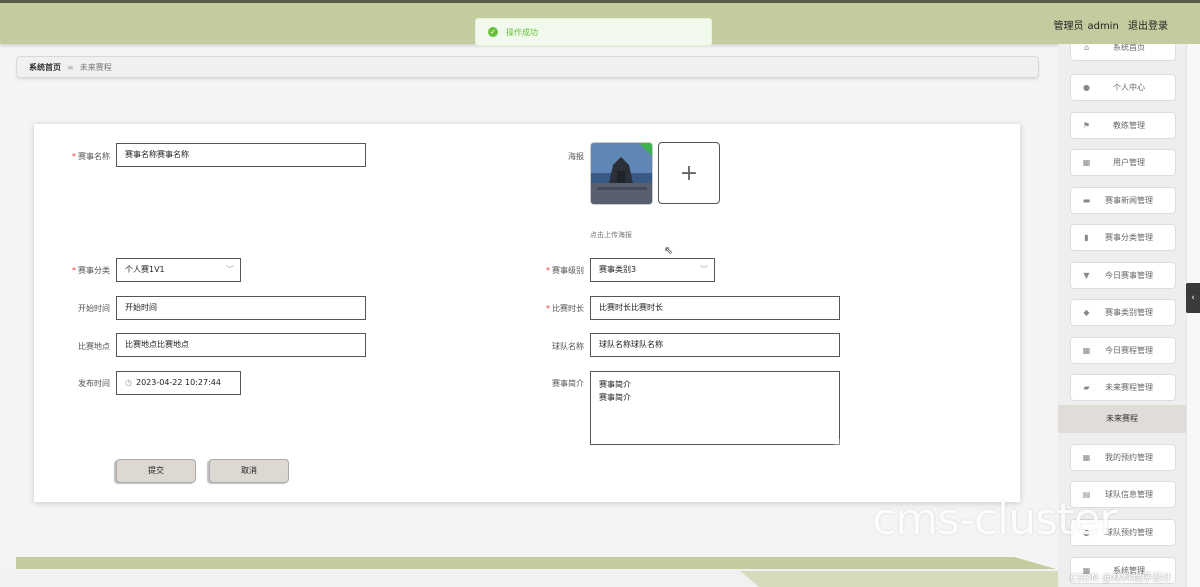 This screenshot has width=1200, height=587. Describe the element at coordinates (1123, 275) in the screenshot. I see `sidebar-item: ▼ 今日赛事管理` at that location.